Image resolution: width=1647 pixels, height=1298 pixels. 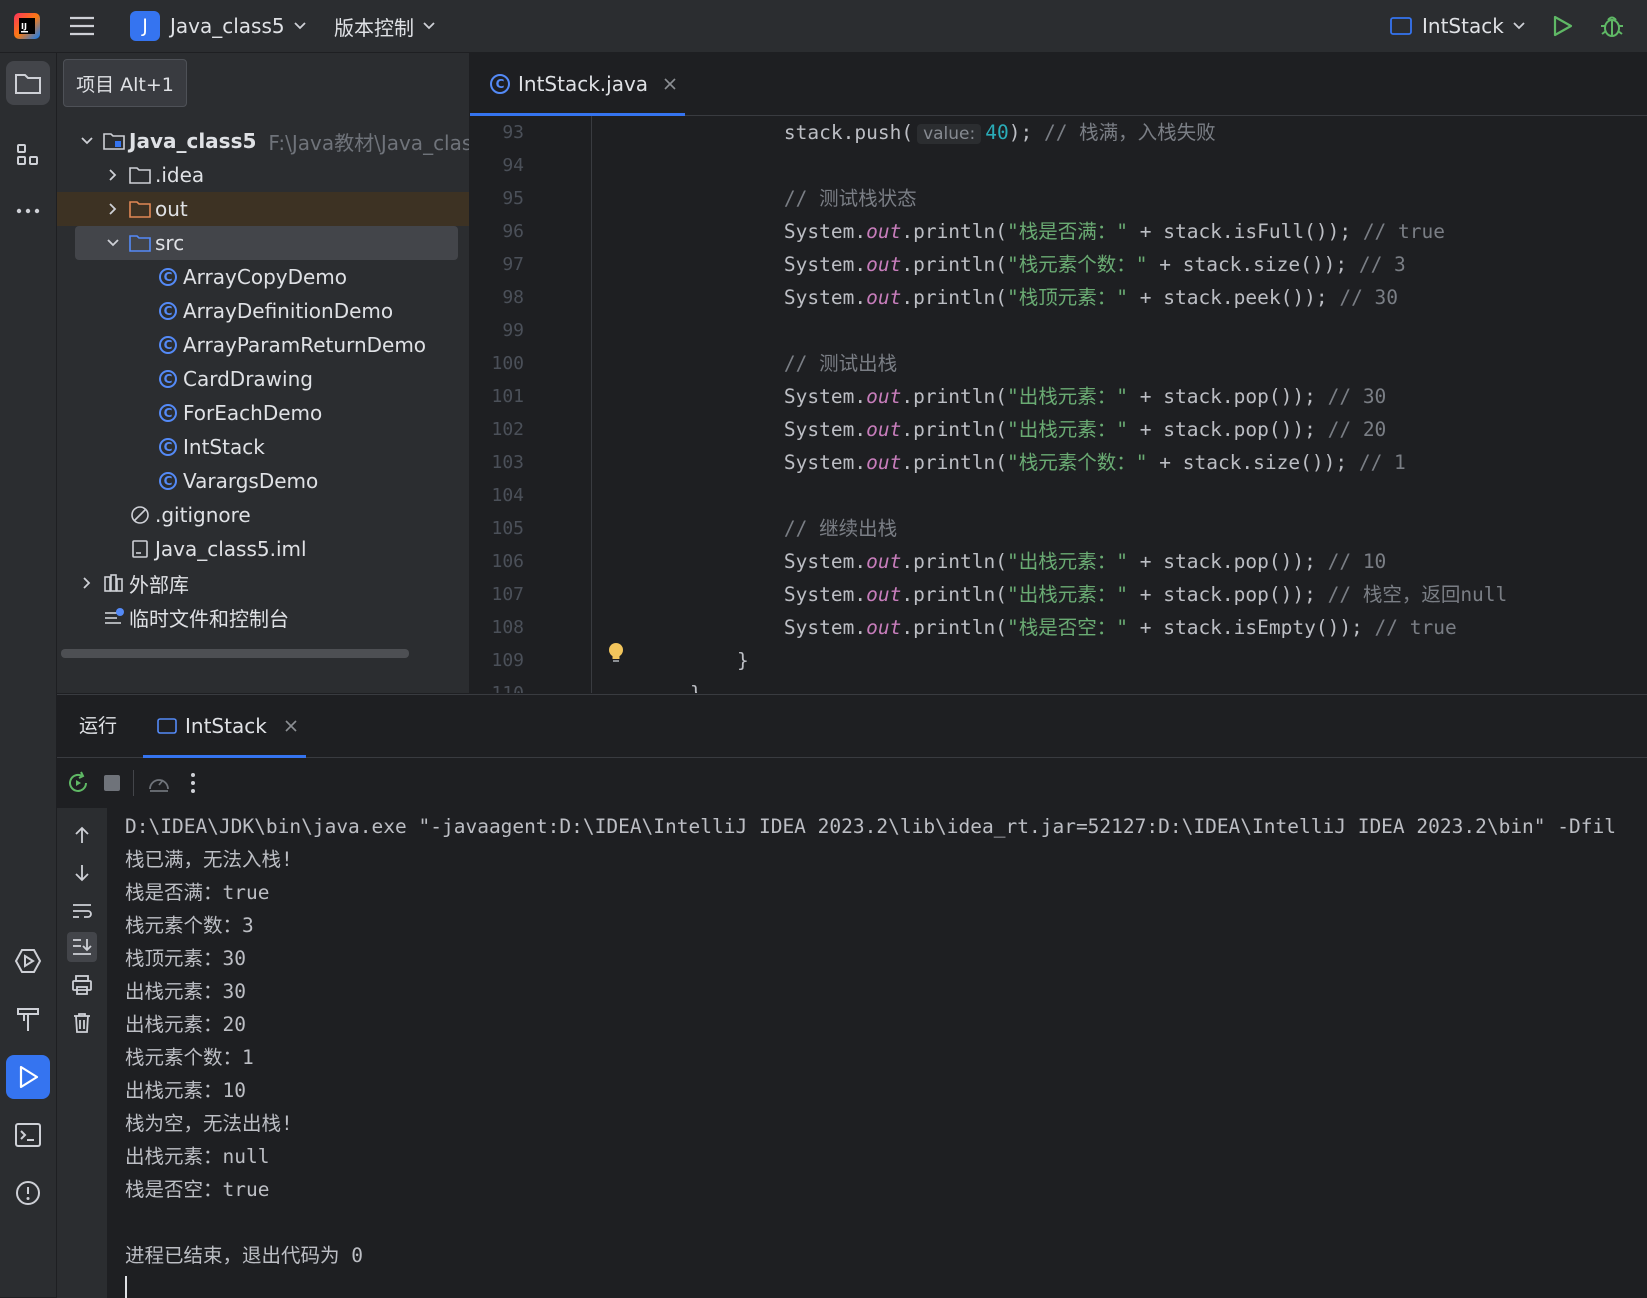 What do you see at coordinates (507, 627) in the screenshot?
I see `line-number: 108` at bounding box center [507, 627].